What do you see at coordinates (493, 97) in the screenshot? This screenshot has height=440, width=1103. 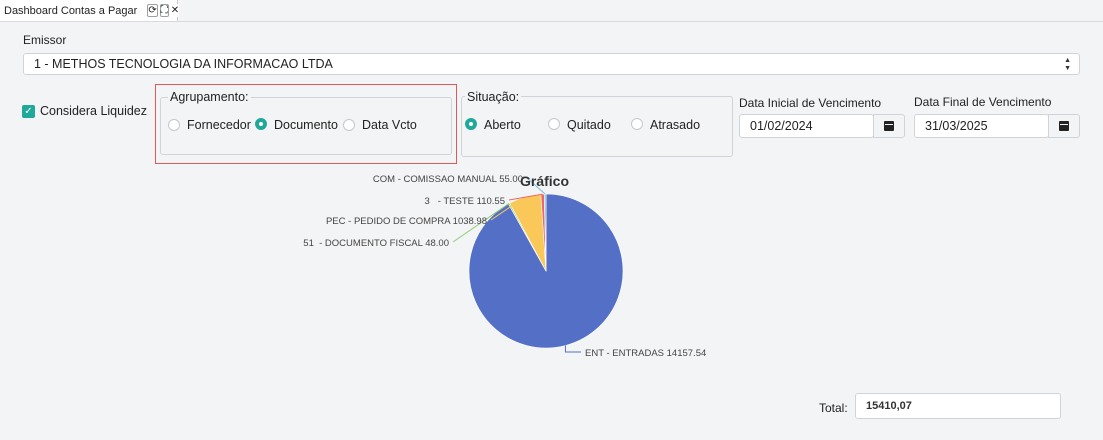 I see `situacao-legend: Situação:` at bounding box center [493, 97].